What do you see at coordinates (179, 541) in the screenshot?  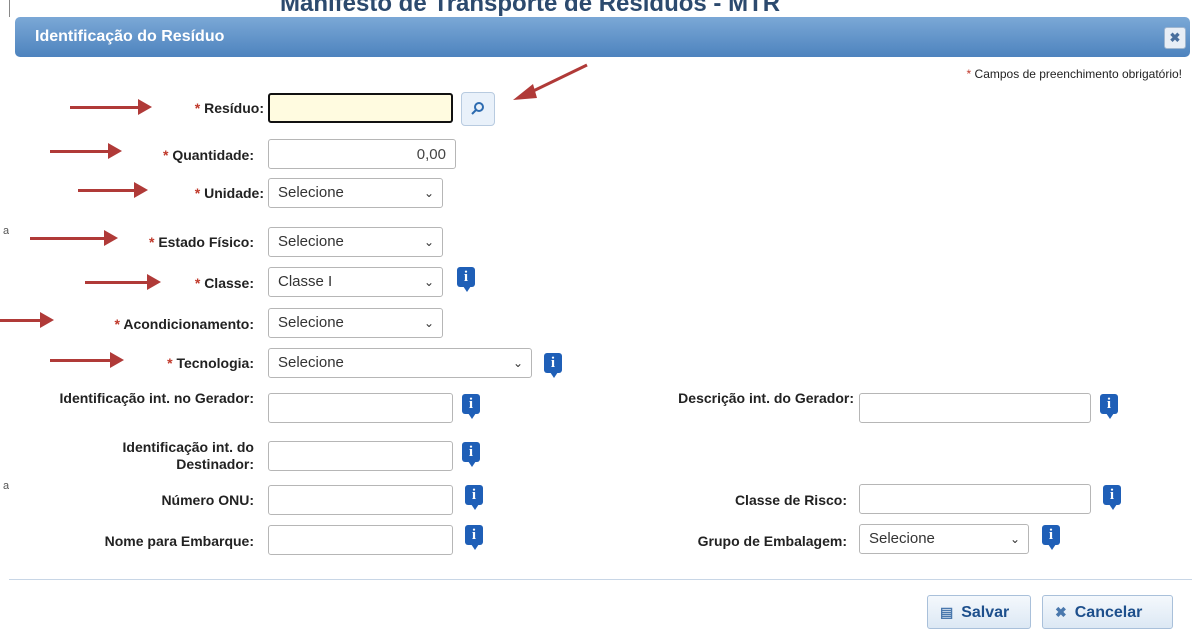 I see `nome-embarque-label: Nome para Embarque:` at bounding box center [179, 541].